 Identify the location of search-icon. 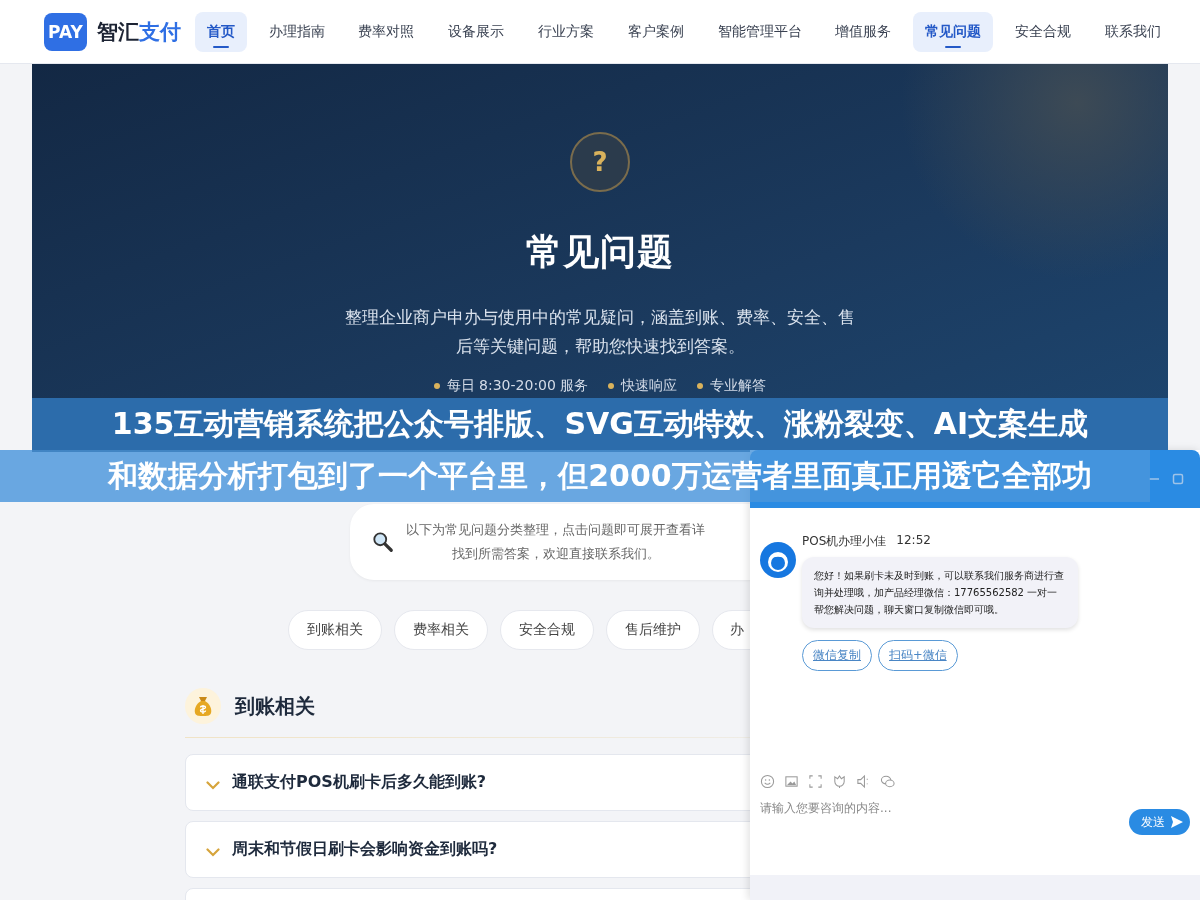
(383, 542).